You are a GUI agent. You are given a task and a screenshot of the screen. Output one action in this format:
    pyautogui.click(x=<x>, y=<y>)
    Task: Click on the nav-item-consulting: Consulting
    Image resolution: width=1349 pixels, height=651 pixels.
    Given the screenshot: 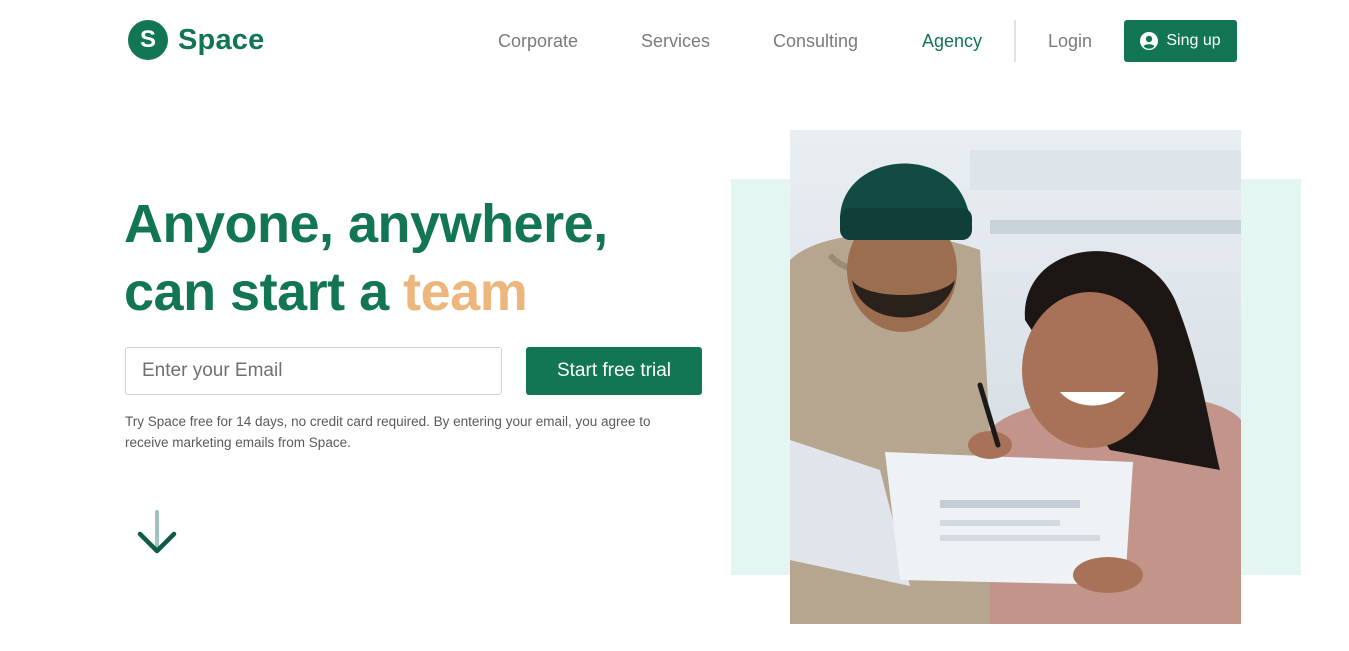 What is the action you would take?
    pyautogui.click(x=815, y=41)
    